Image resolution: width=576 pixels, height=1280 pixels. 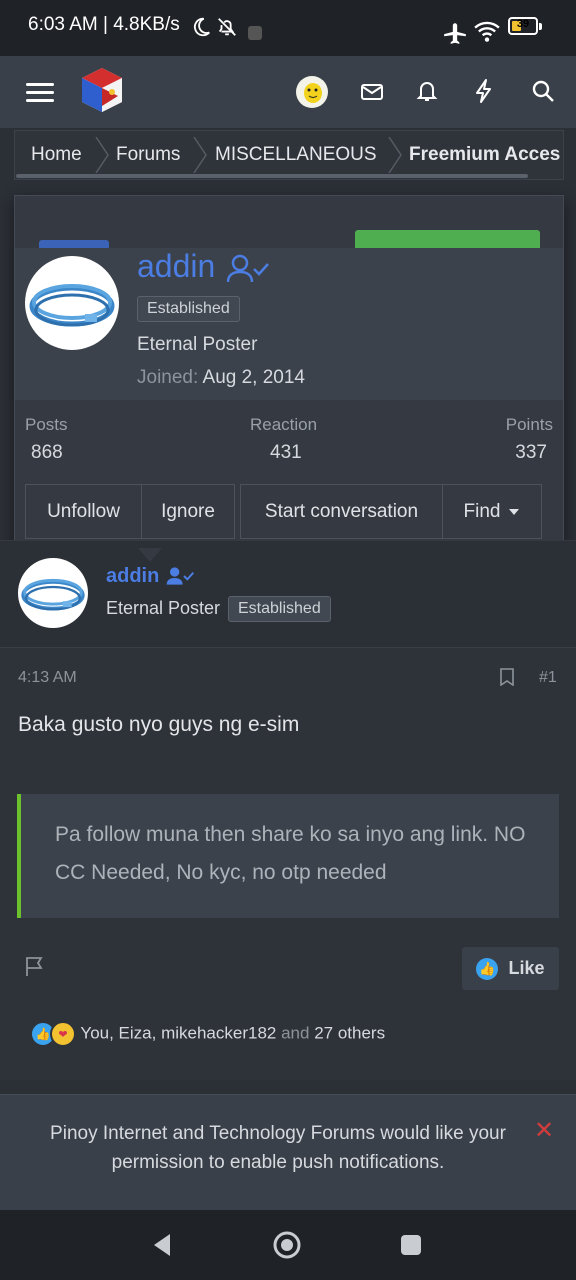 I want to click on profile-joined: Joined: Aug 2, 2014, so click(x=221, y=377).